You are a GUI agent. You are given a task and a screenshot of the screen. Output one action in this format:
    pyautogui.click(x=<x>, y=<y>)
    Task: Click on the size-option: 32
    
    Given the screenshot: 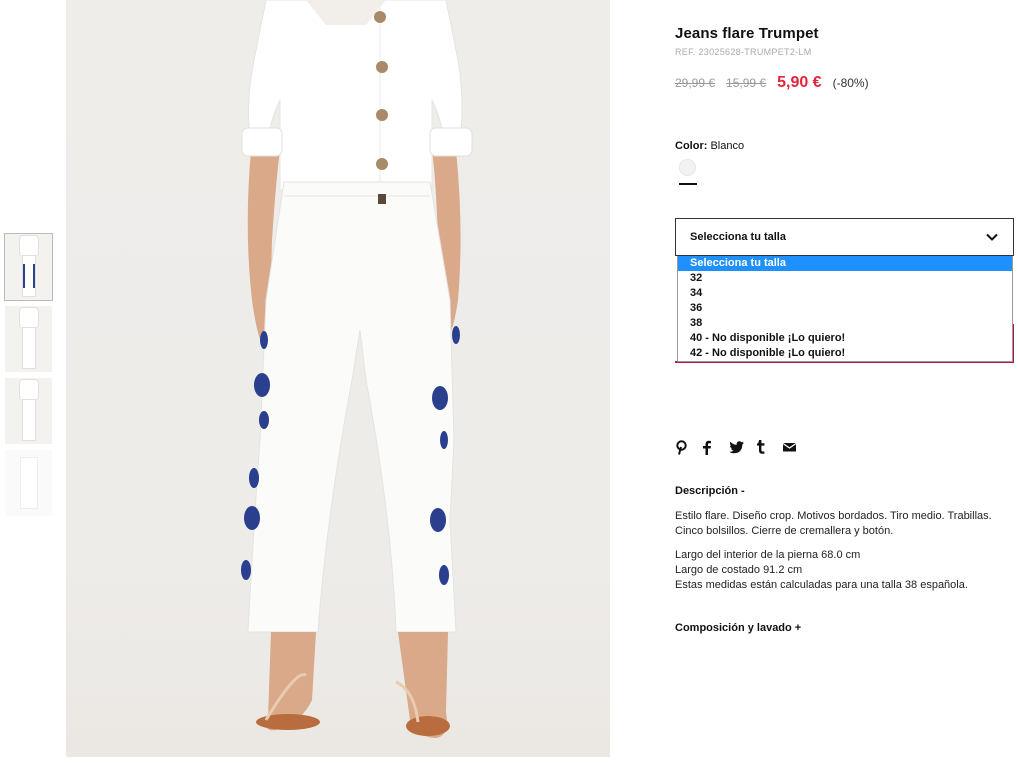 What is the action you would take?
    pyautogui.click(x=845, y=278)
    